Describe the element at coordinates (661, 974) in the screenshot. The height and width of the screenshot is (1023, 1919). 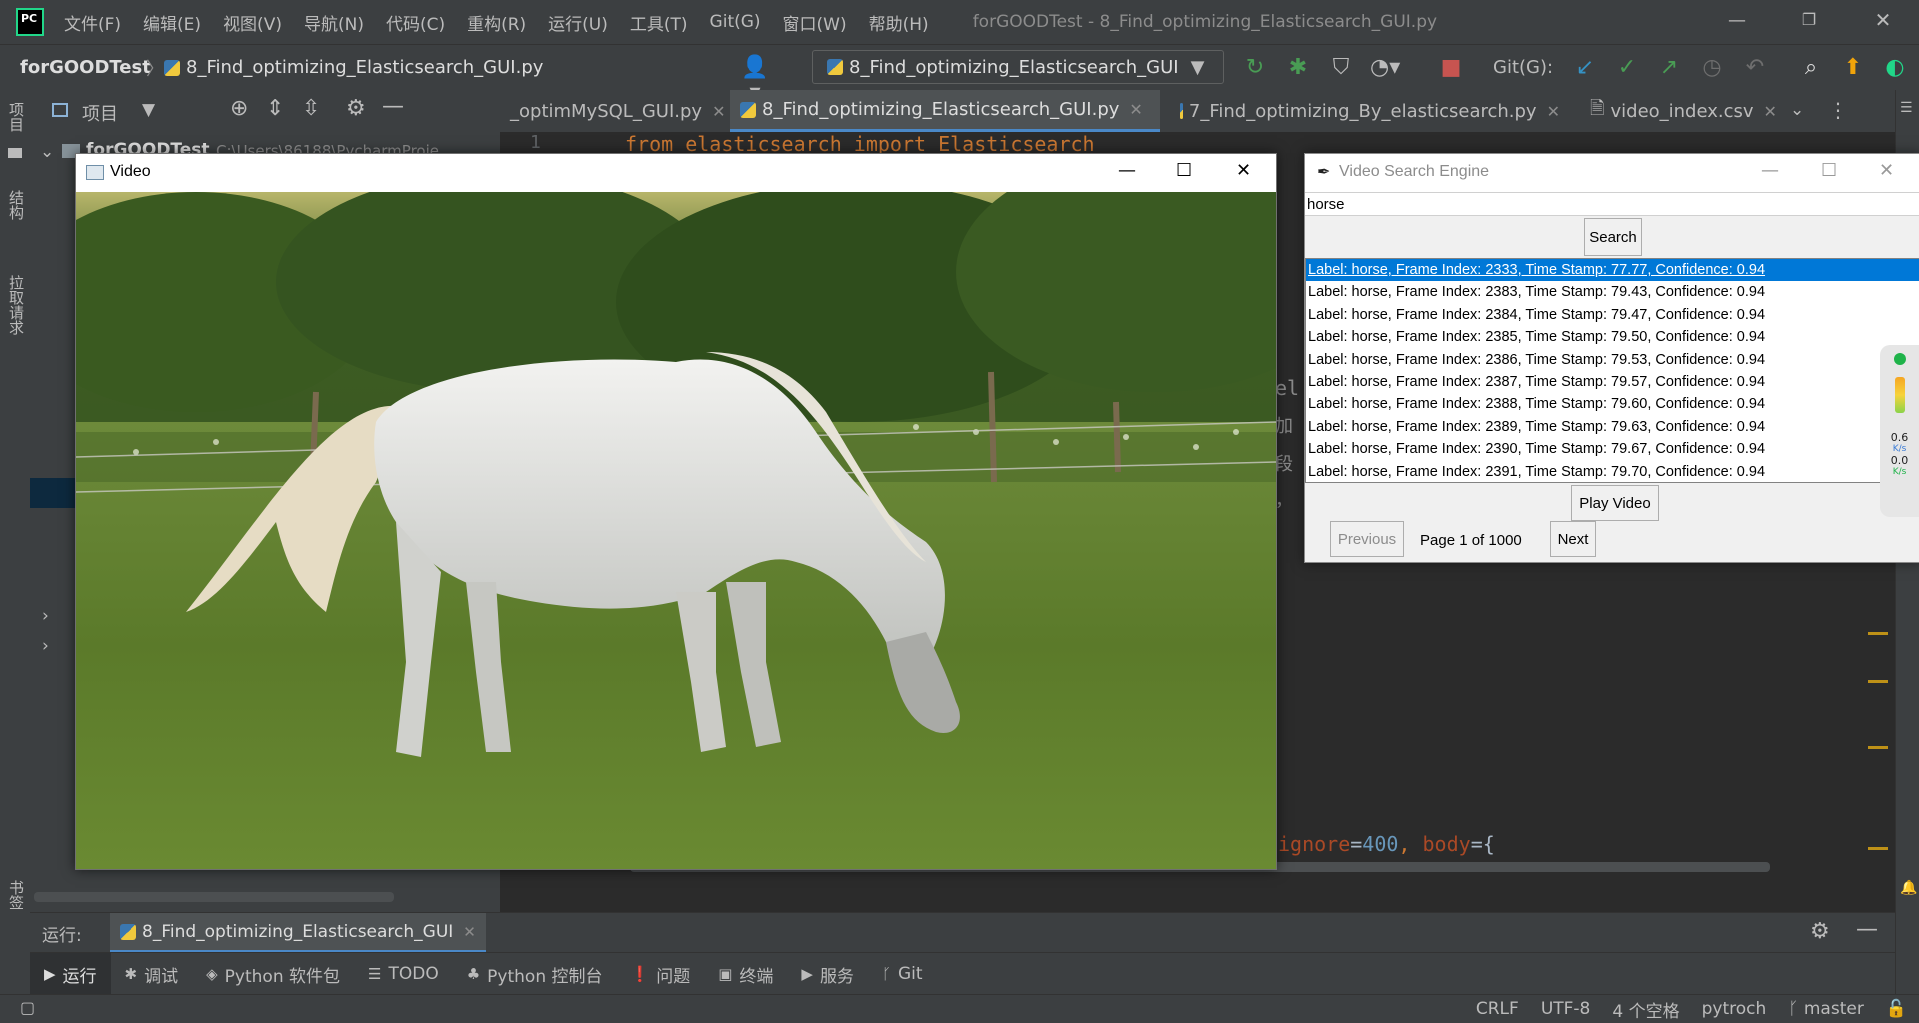
I see `tool-problems: ❗ 问题` at that location.